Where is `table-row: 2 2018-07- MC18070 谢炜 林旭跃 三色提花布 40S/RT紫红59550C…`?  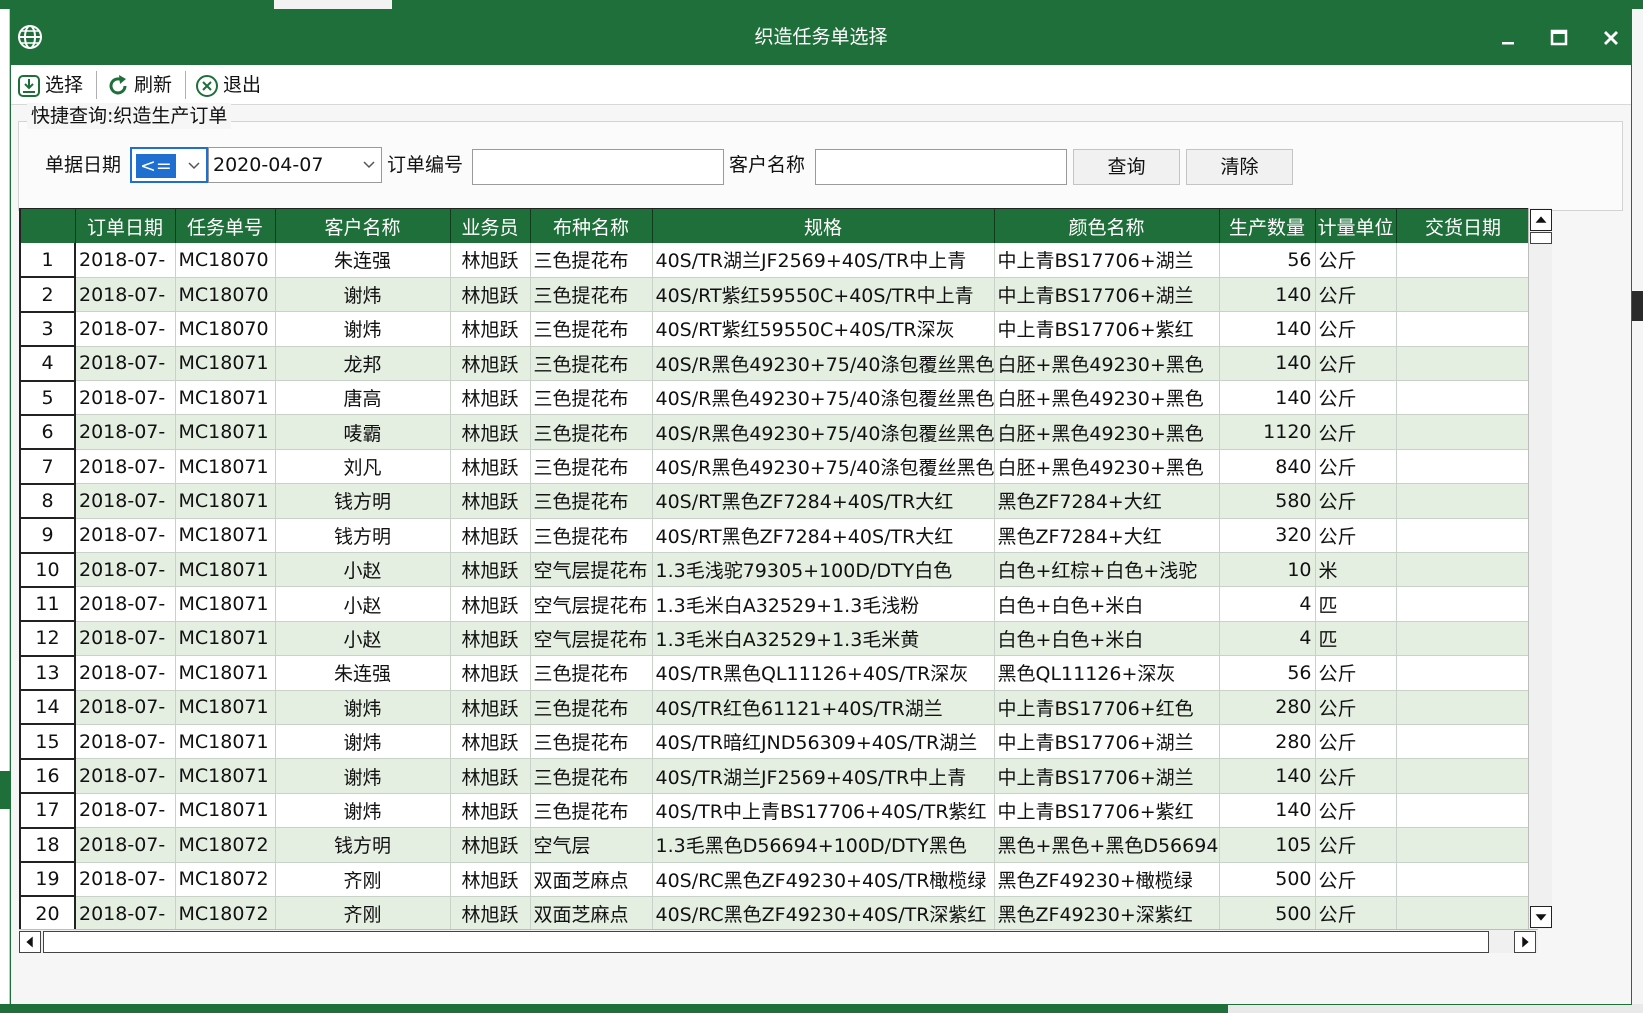 table-row: 2 2018-07- MC18070 谢炜 林旭跃 三色提花布 40S/RT紫红59550C… is located at coordinates (774, 295).